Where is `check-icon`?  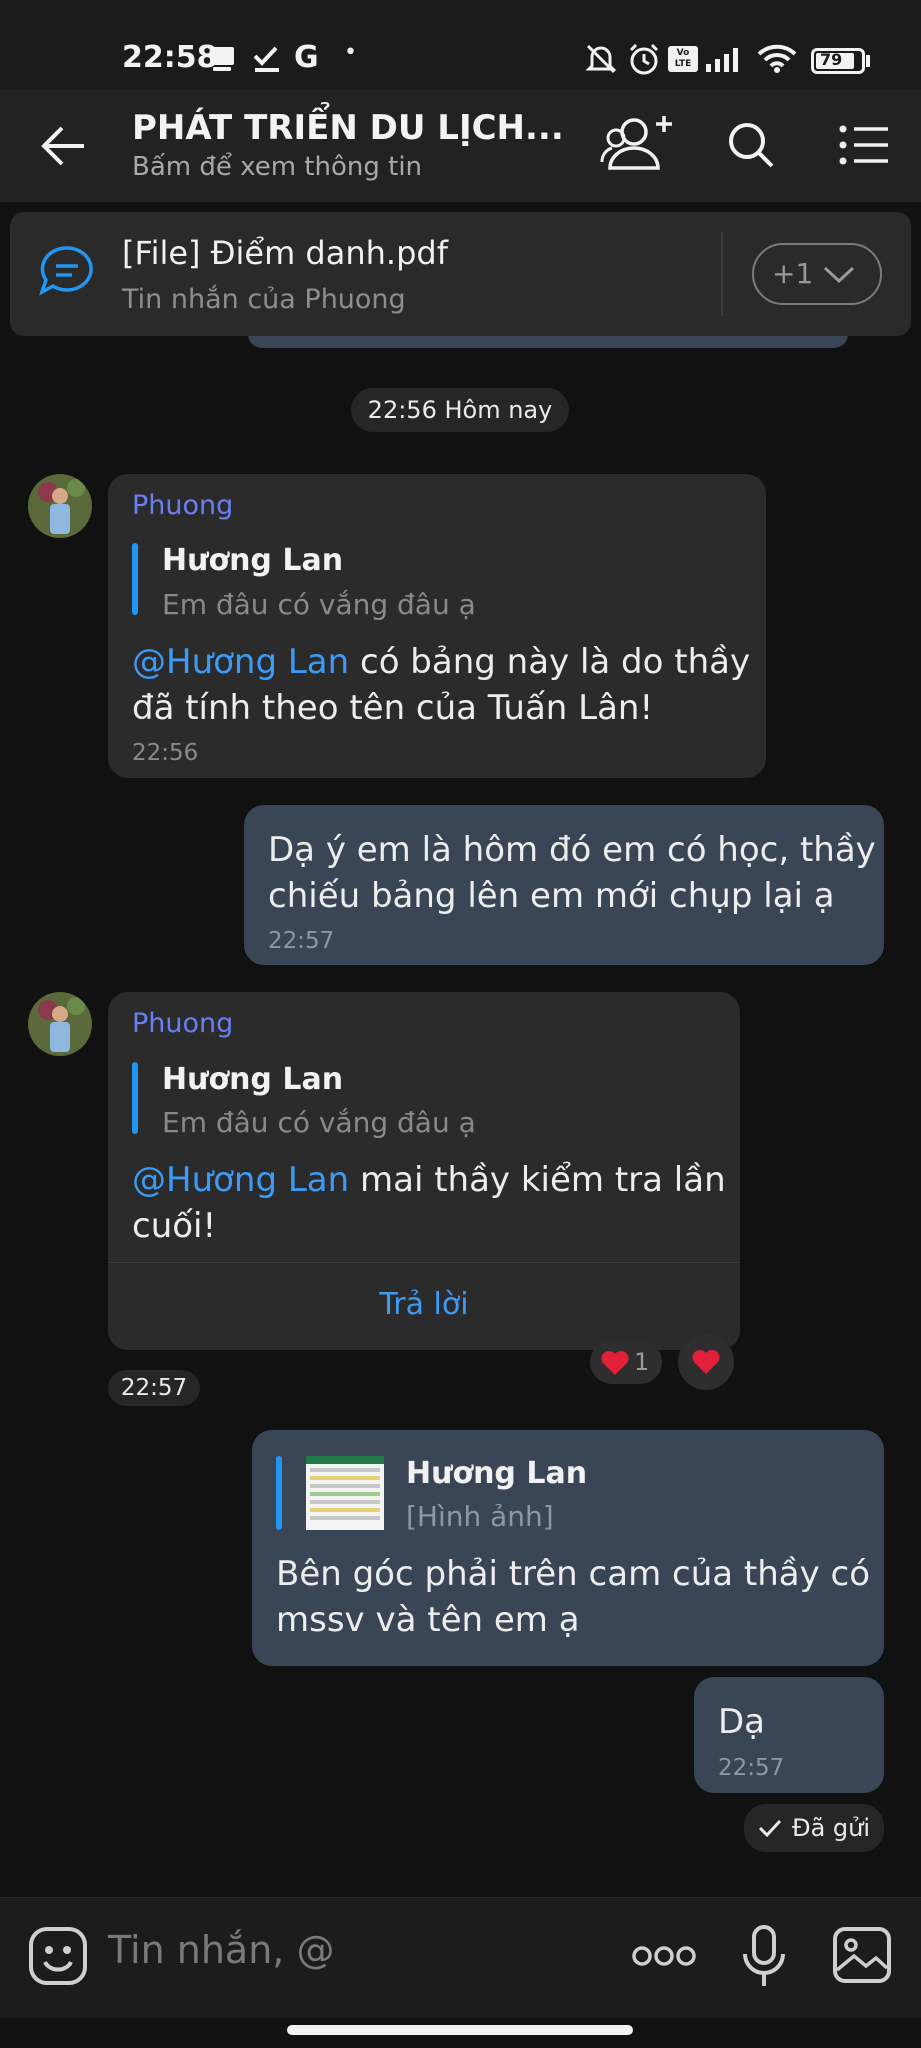
check-icon is located at coordinates (770, 1828).